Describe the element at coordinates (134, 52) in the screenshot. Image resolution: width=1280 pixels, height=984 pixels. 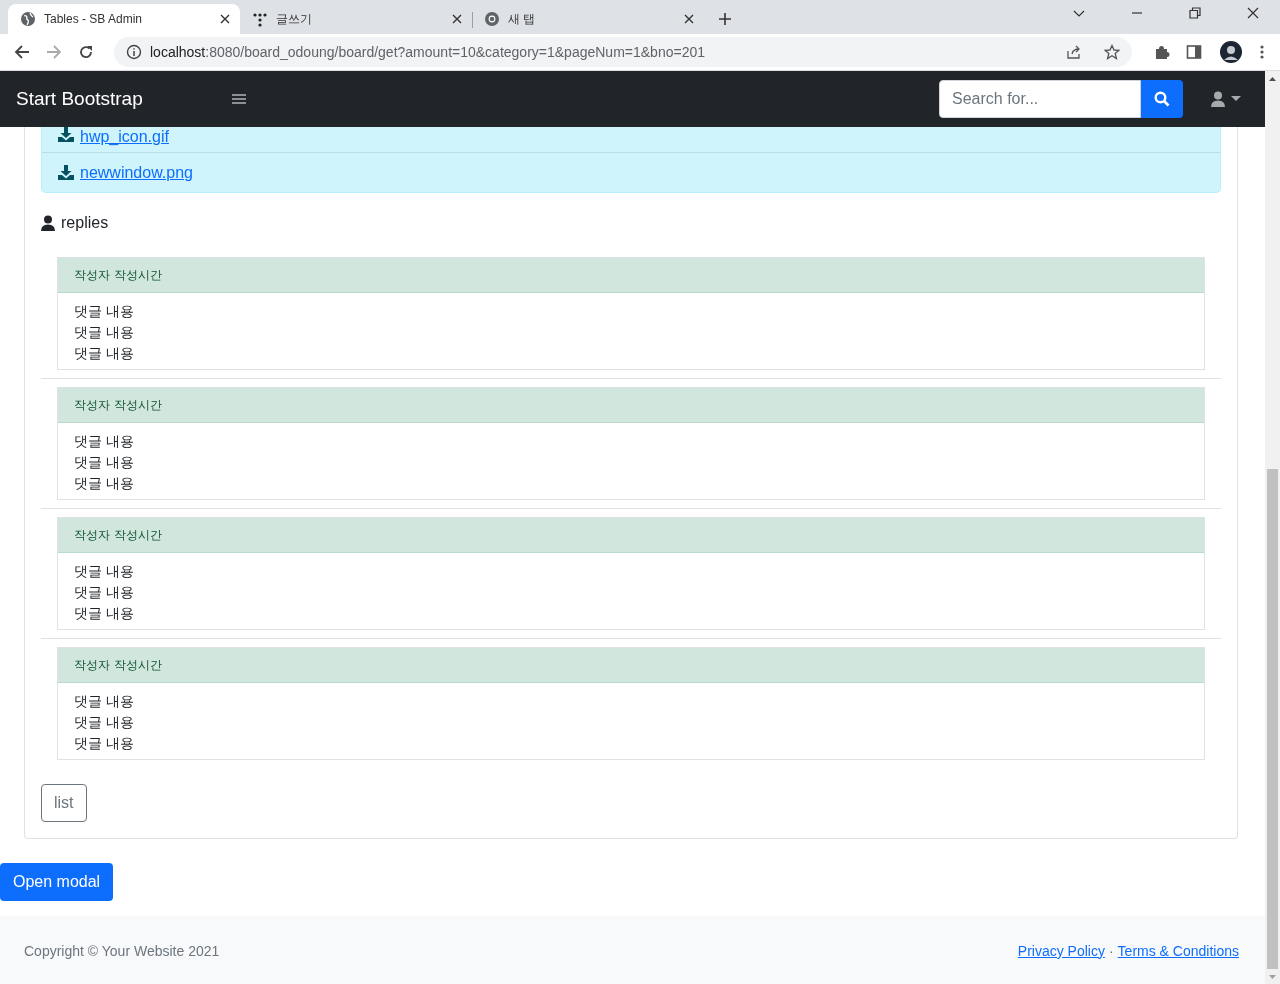
I see `info-icon` at that location.